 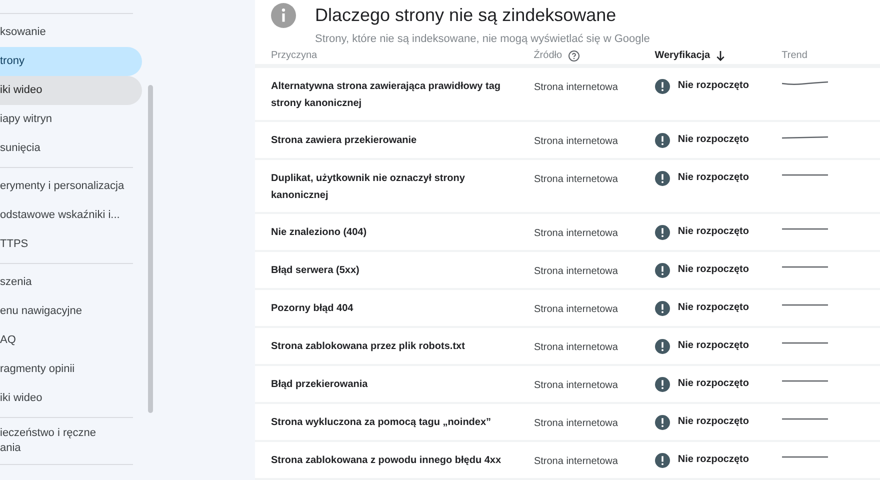 I want to click on column-header: Weryfikacja, so click(x=682, y=56).